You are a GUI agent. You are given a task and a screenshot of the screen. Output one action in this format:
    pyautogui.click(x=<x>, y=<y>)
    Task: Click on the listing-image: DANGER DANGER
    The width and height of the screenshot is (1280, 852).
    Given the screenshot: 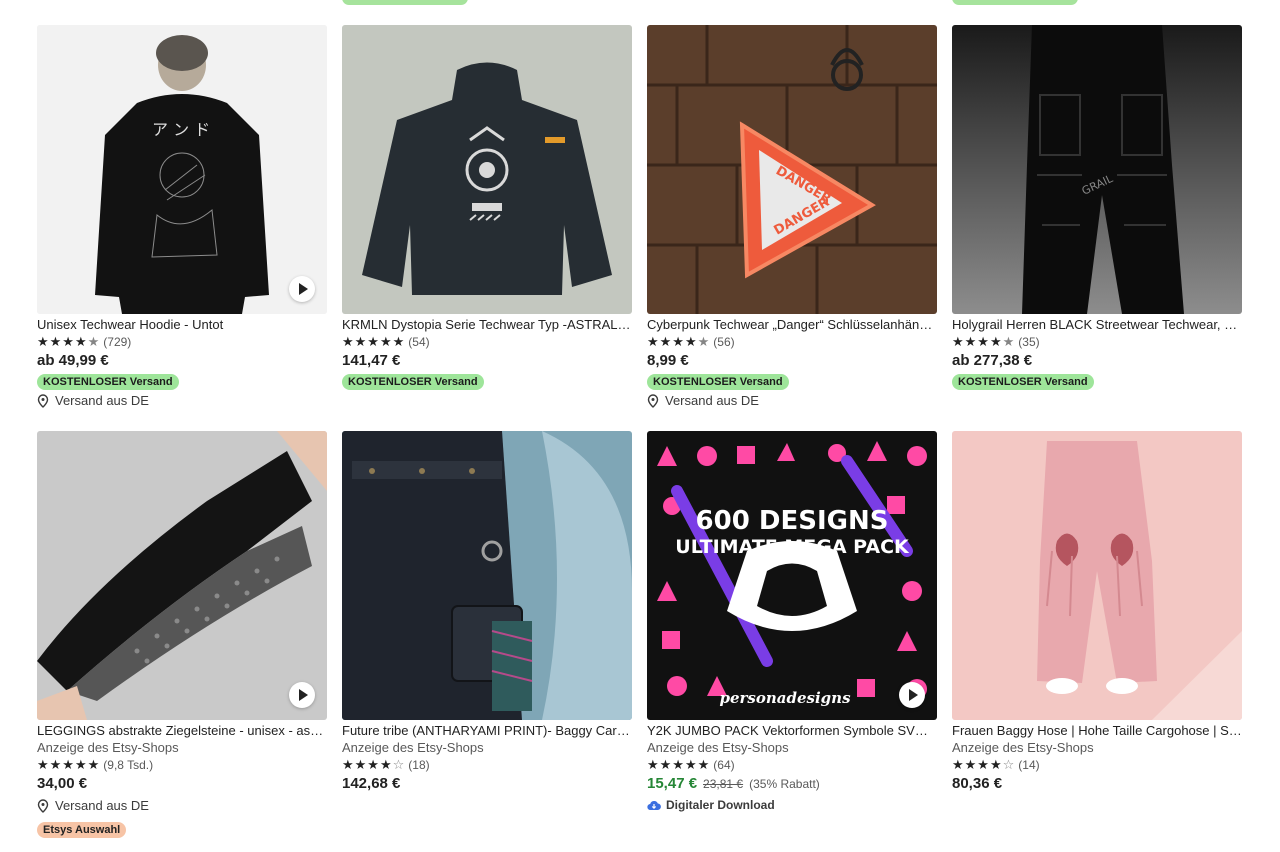 What is the action you would take?
    pyautogui.click(x=792, y=169)
    